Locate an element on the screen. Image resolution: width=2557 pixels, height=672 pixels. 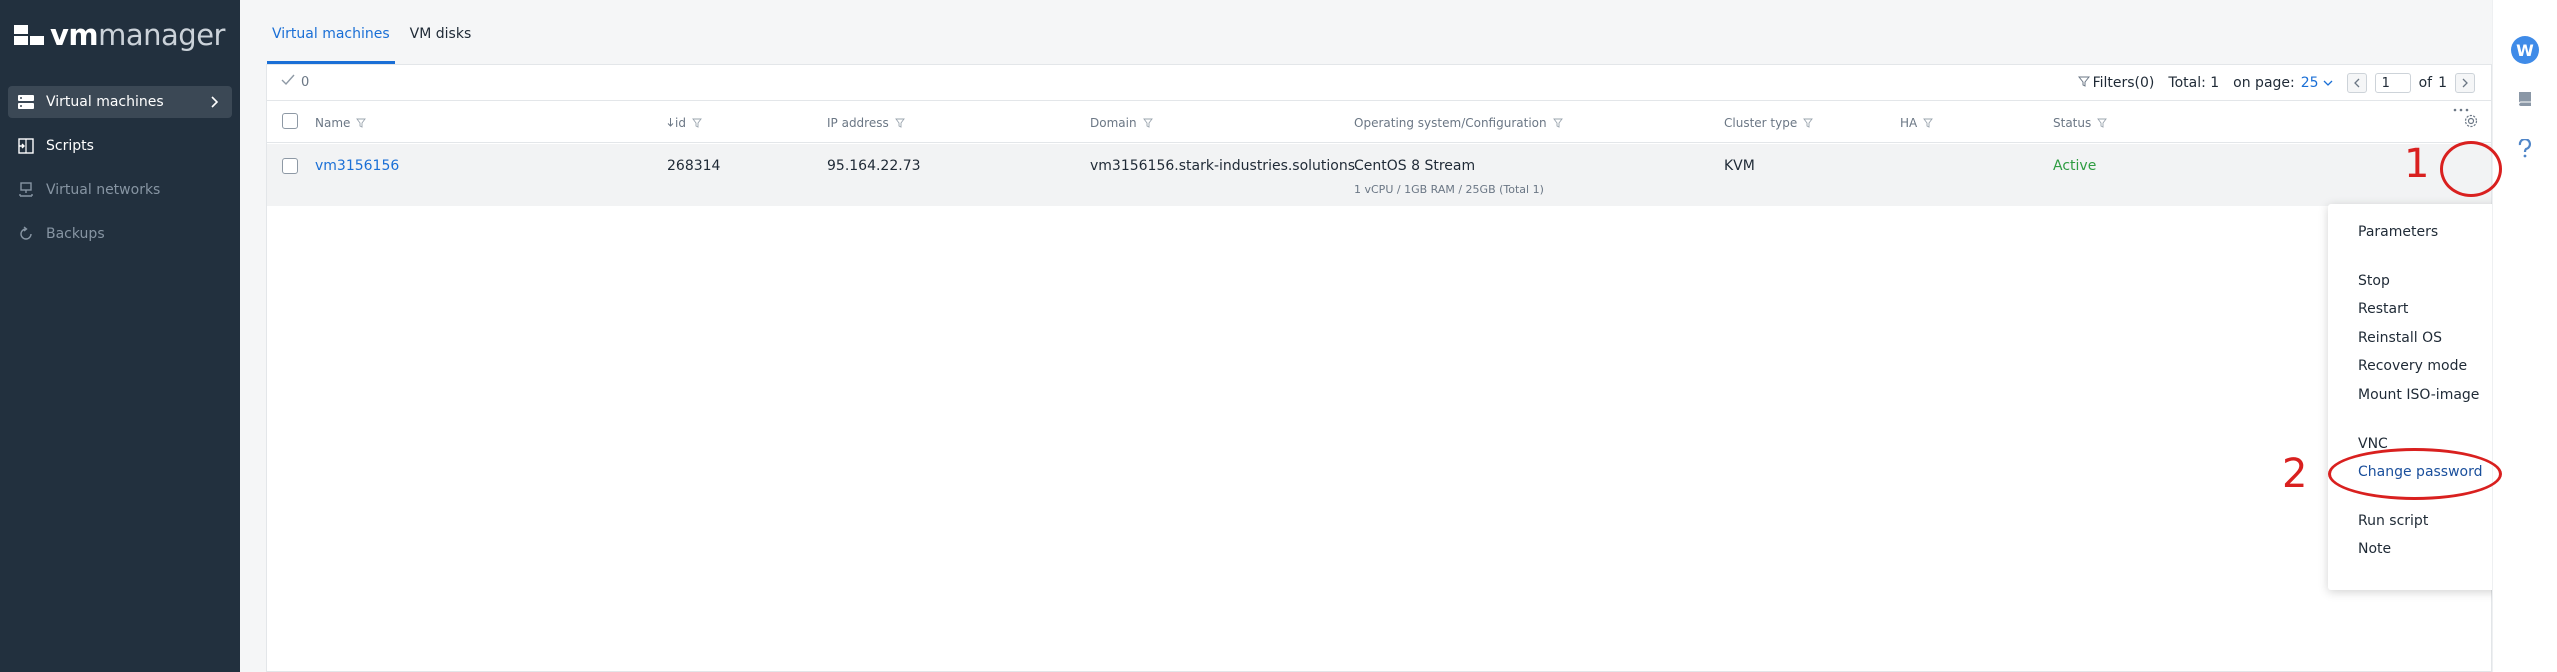
server-icon is located at coordinates (26, 102).